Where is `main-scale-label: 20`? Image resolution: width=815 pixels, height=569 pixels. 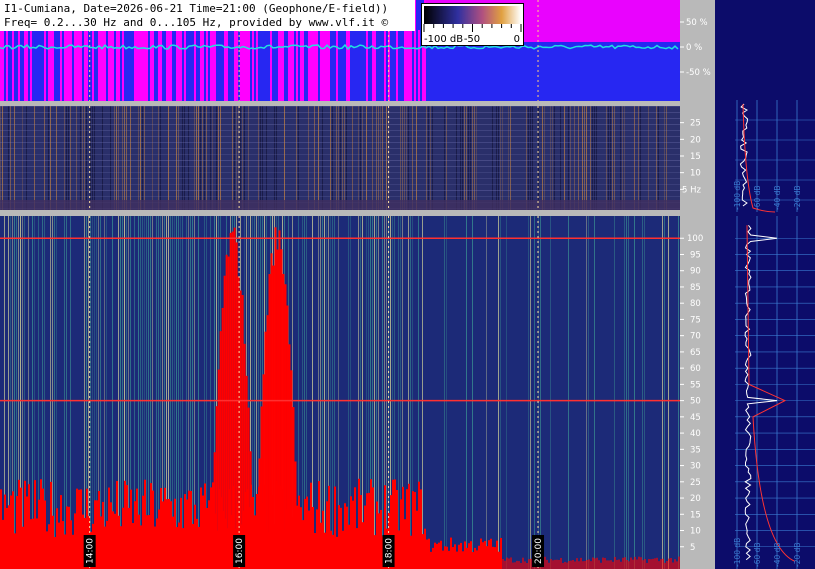 main-scale-label: 20 is located at coordinates (695, 499).